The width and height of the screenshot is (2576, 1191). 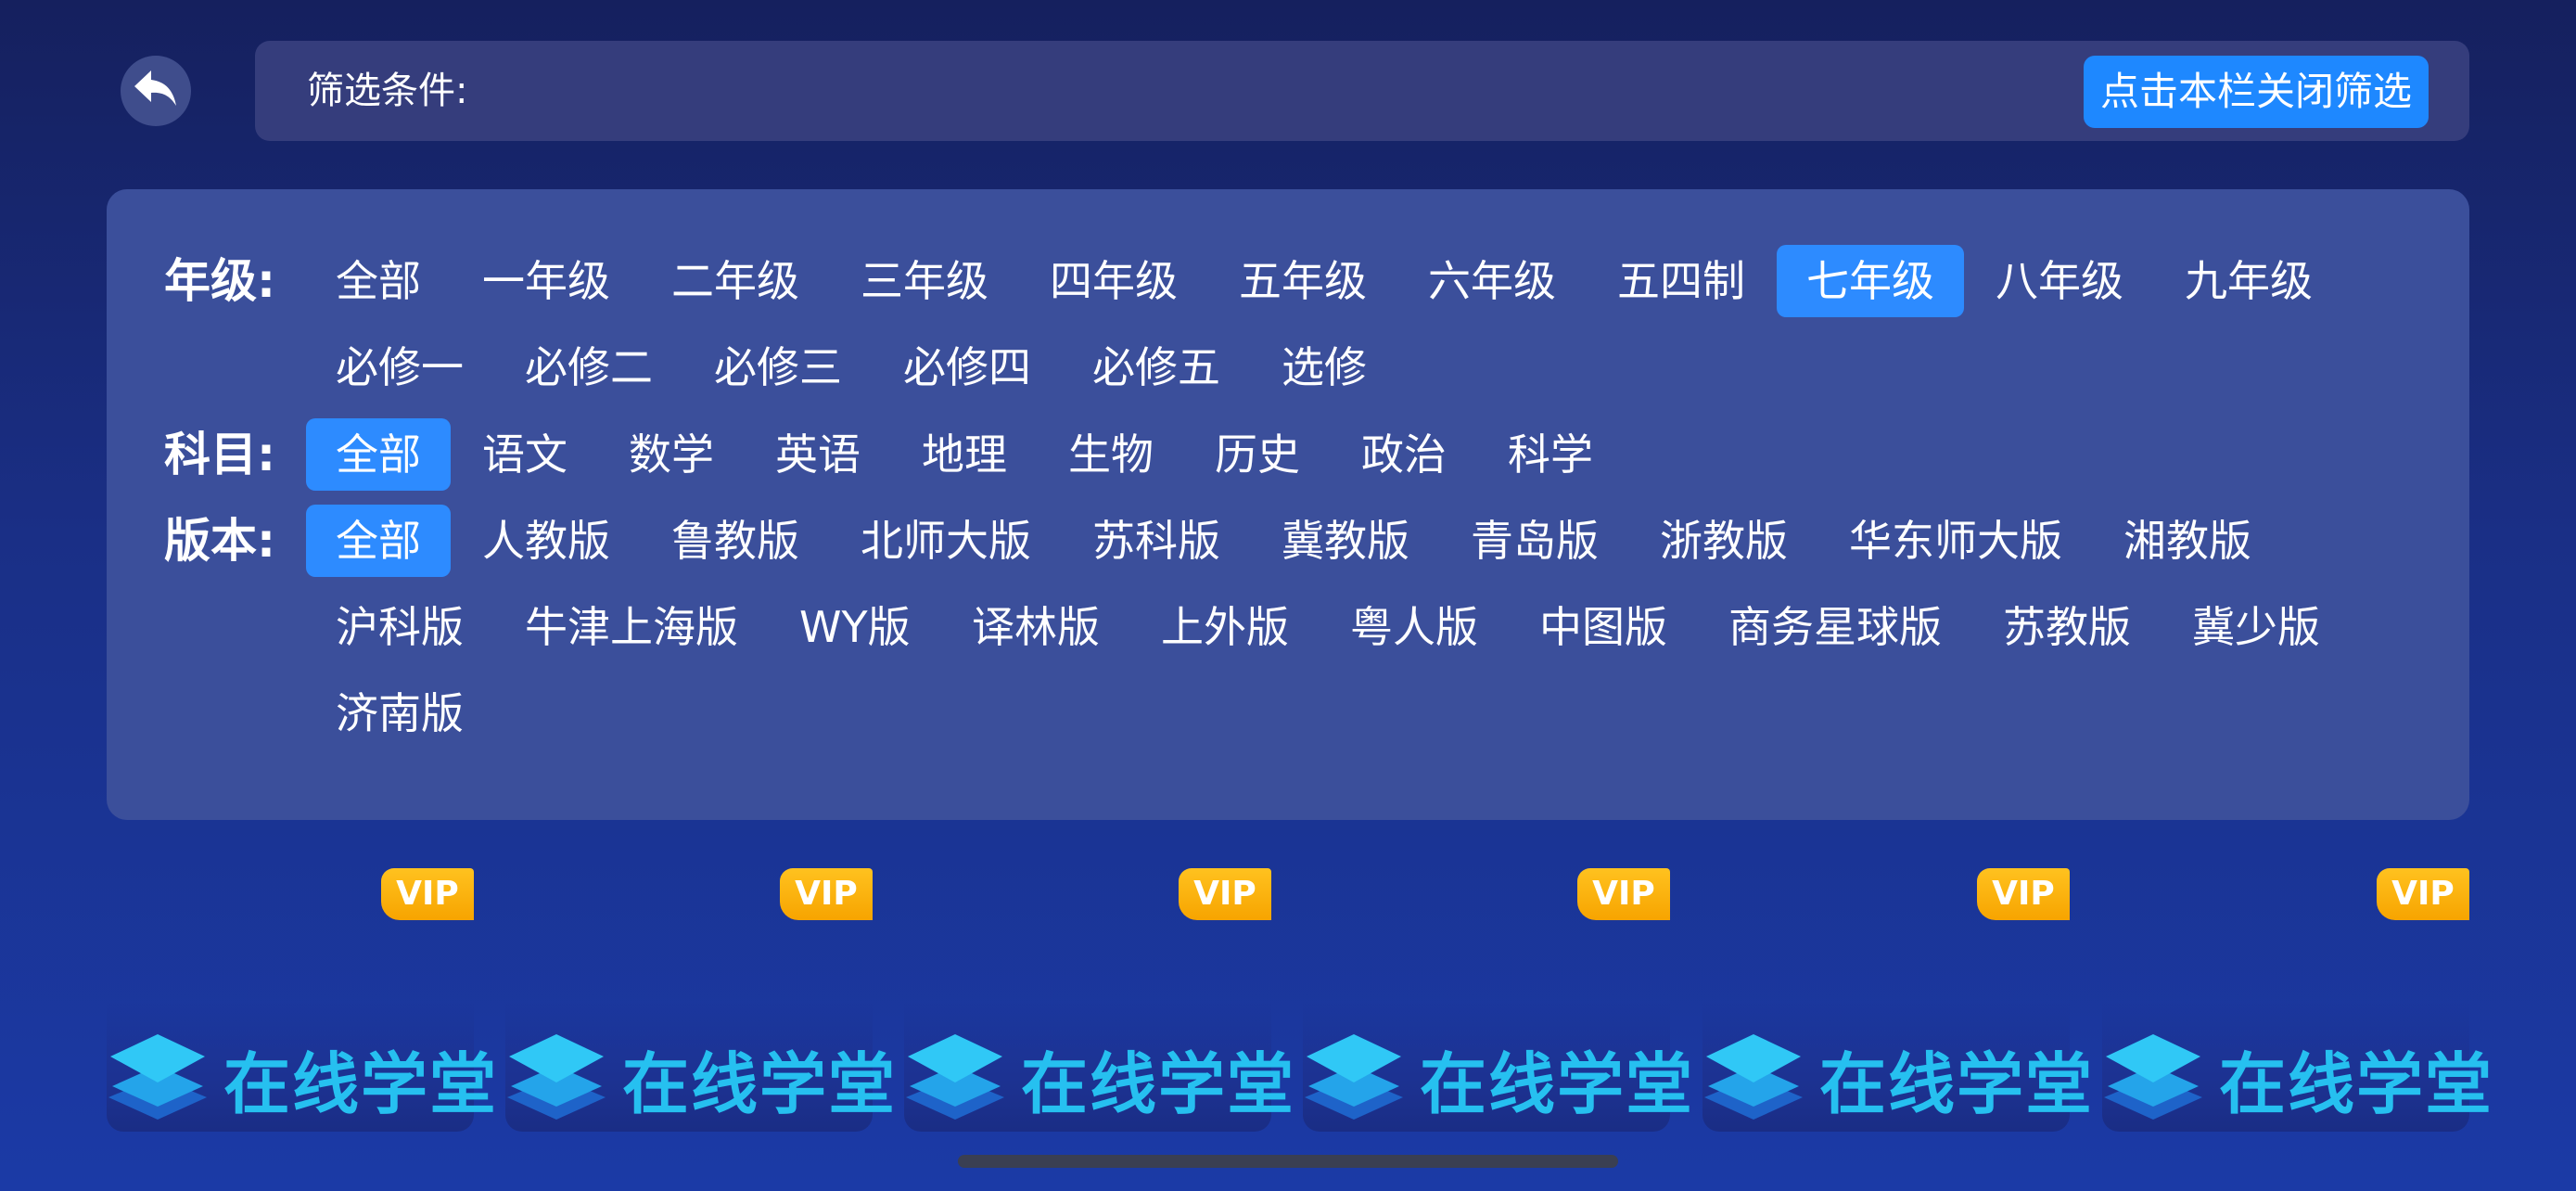 What do you see at coordinates (1035, 627) in the screenshot?
I see `edition-option: 译林版` at bounding box center [1035, 627].